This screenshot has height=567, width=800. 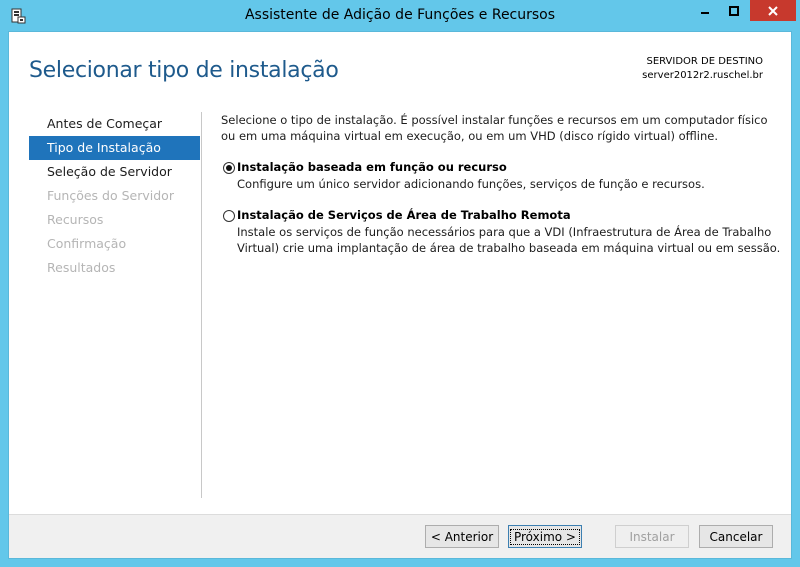 What do you see at coordinates (736, 536) in the screenshot?
I see `cancel-button: Cancelar` at bounding box center [736, 536].